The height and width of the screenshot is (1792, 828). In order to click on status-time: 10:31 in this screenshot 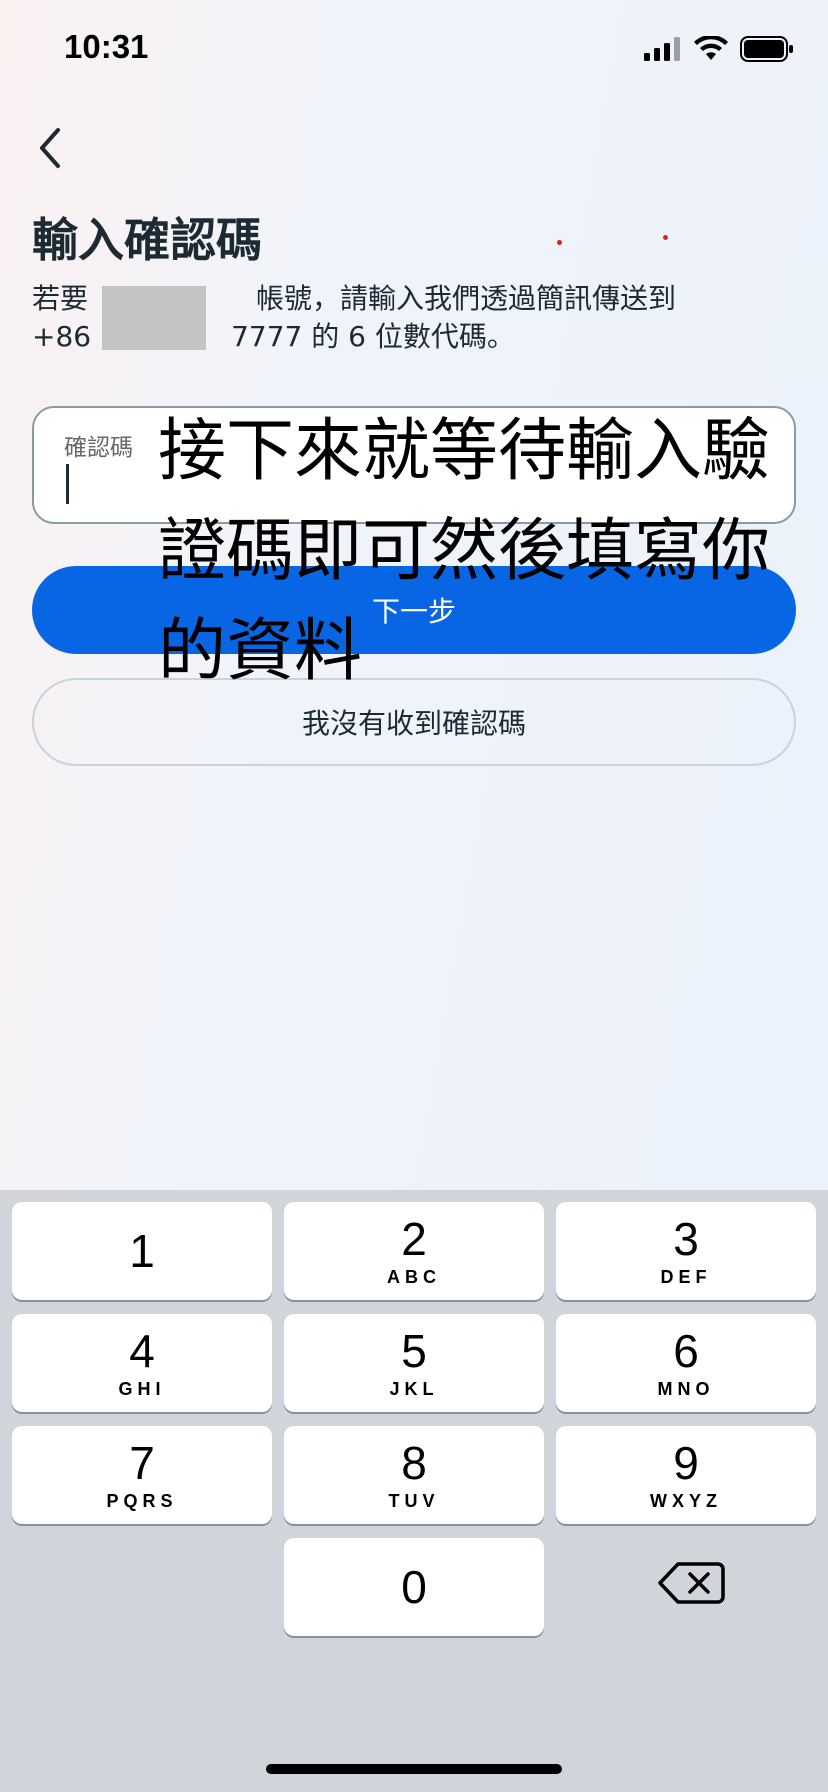, I will do `click(106, 46)`.